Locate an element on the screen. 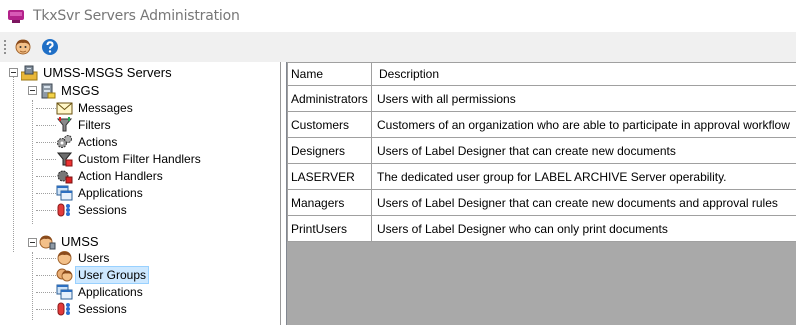 The width and height of the screenshot is (796, 325). collapse-umss-toggle is located at coordinates (32, 242).